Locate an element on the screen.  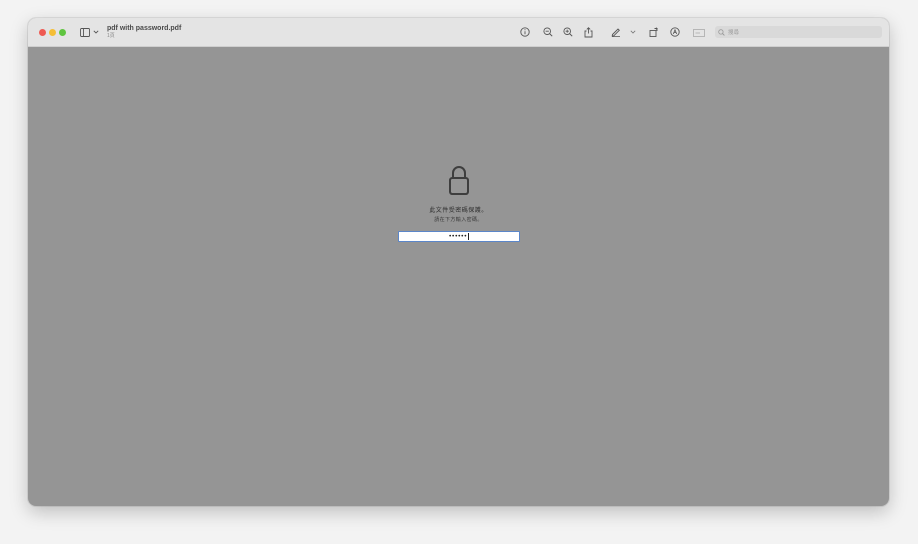
minimize-window-button is located at coordinates (52, 32).